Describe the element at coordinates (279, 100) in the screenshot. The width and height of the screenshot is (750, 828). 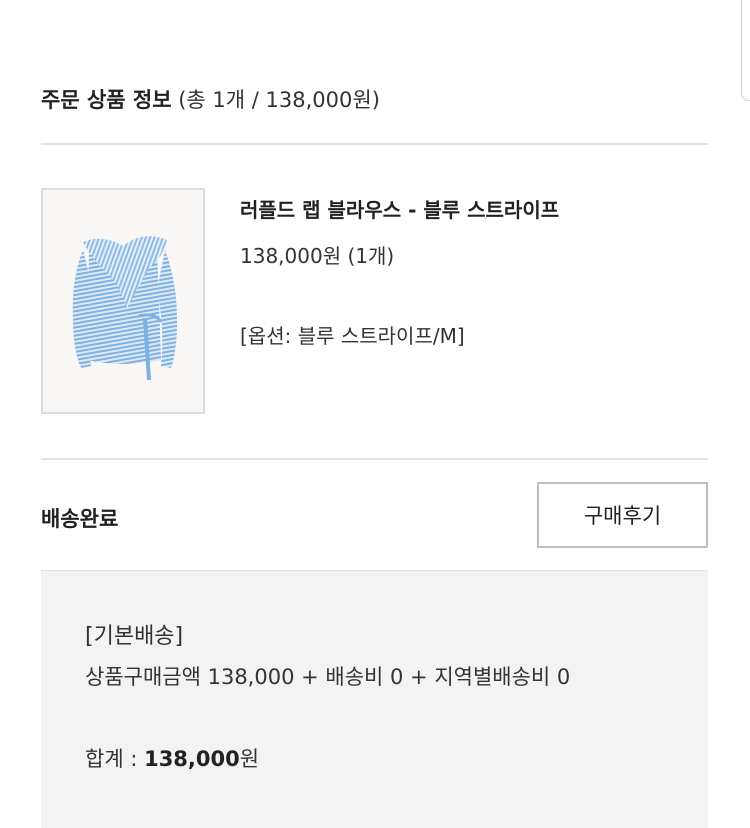
I see `order-info-summary: (총 1개 / 138,000원)` at that location.